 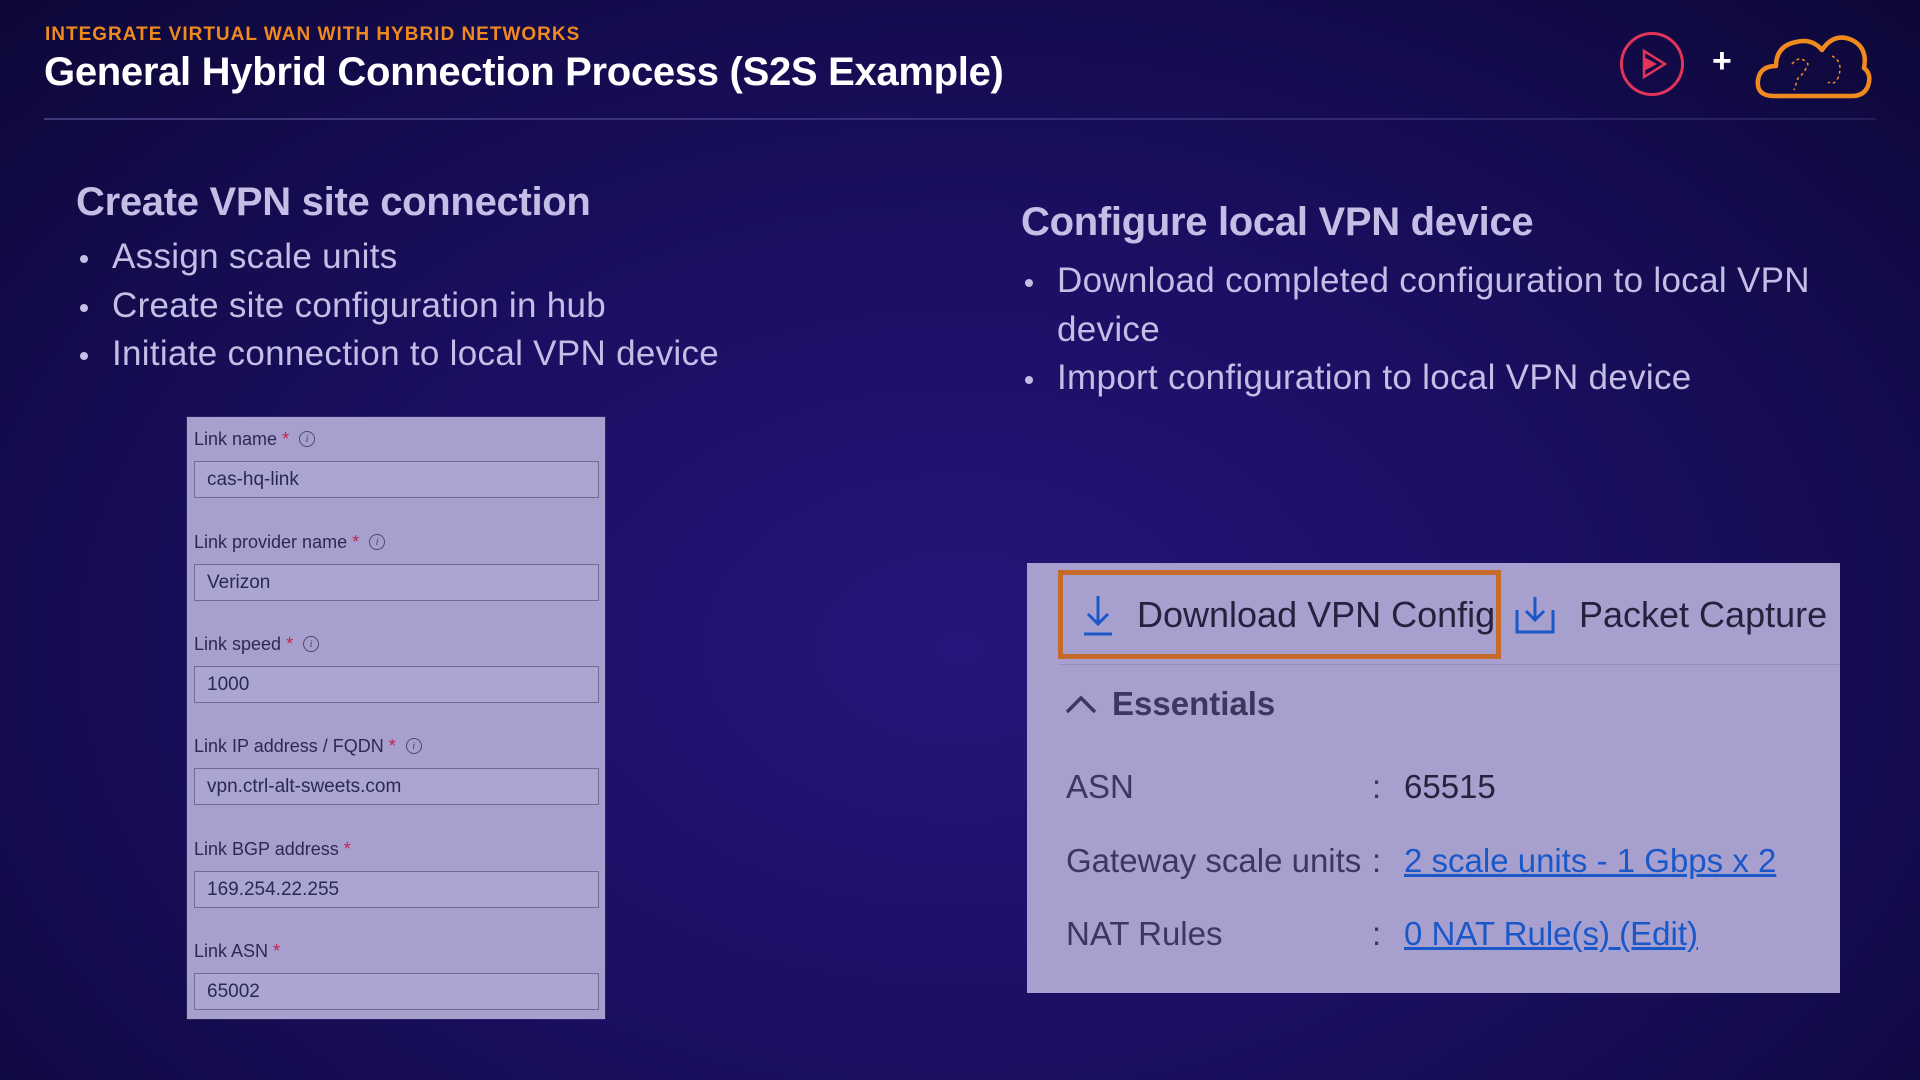 What do you see at coordinates (1081, 704) in the screenshot?
I see `chevron-up-icon` at bounding box center [1081, 704].